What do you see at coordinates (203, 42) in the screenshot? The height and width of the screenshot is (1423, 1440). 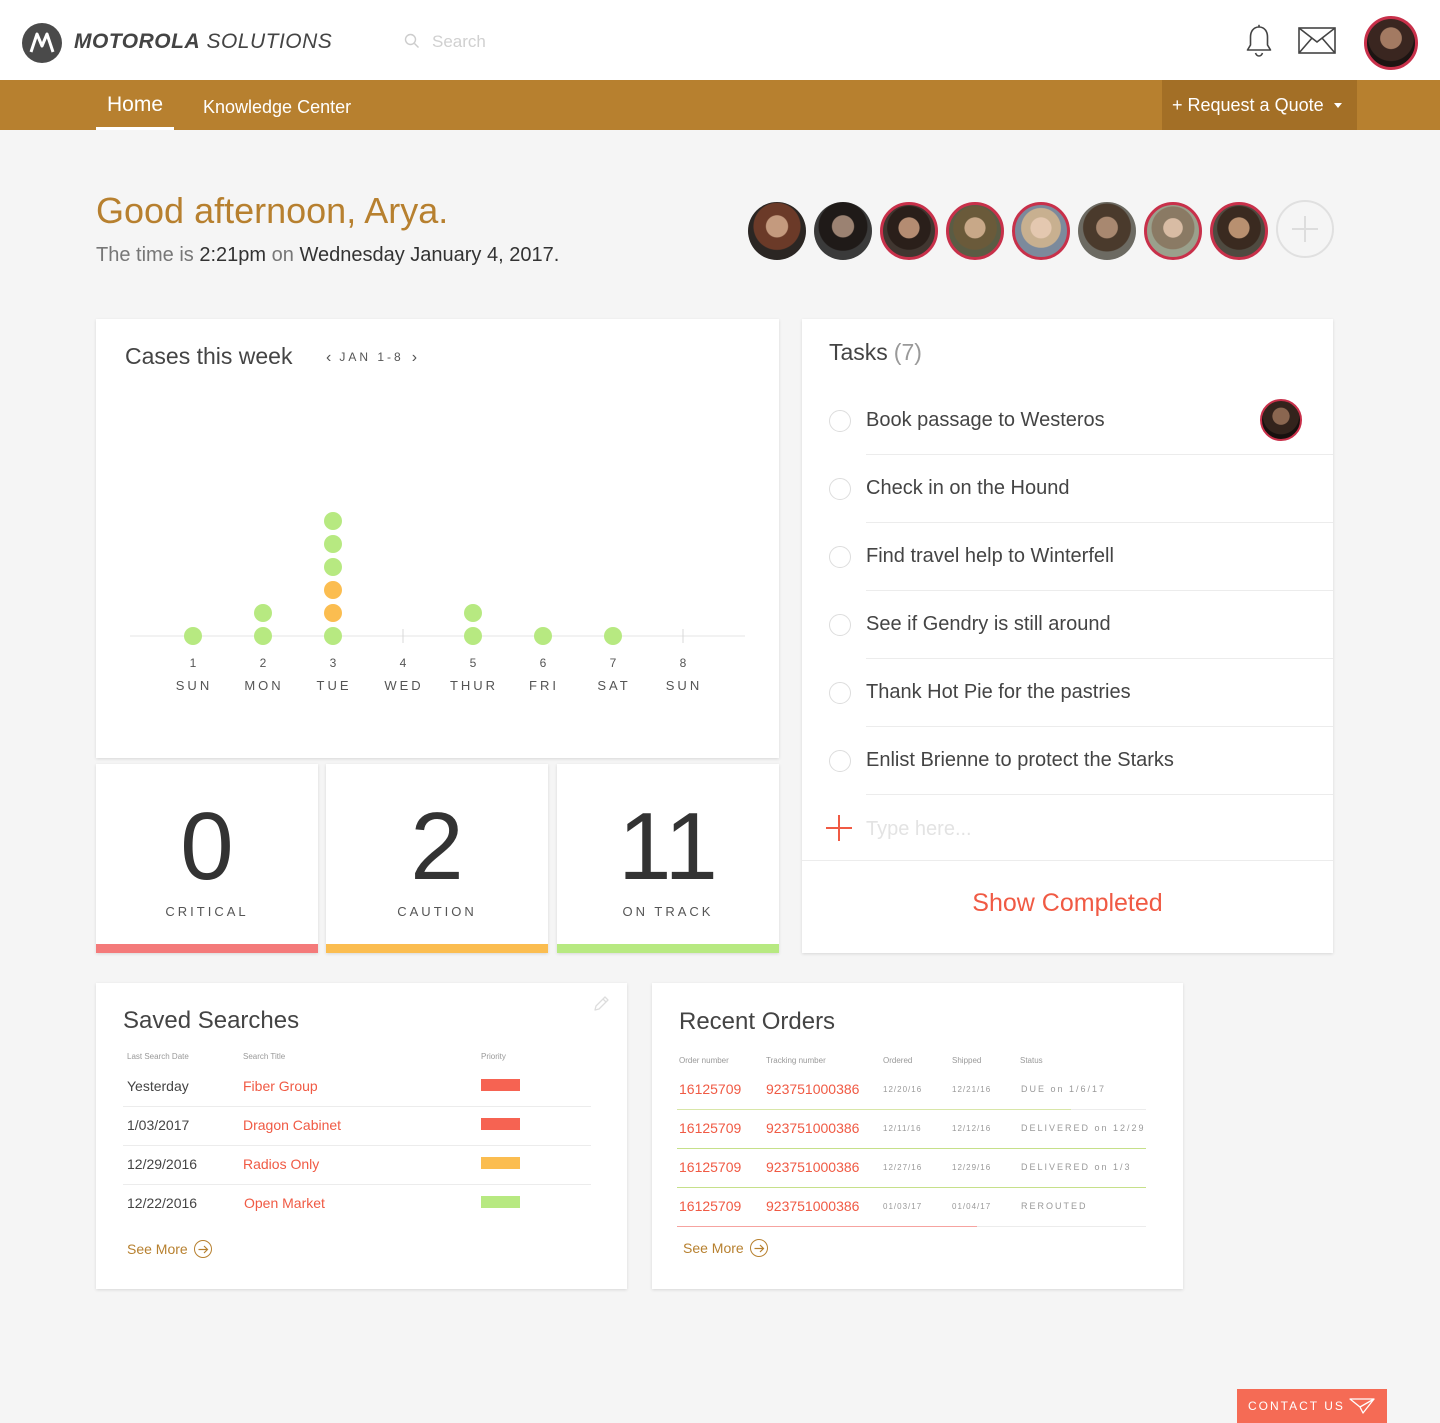 I see `brand-name: MOTOROLA SOLUTIONS` at bounding box center [203, 42].